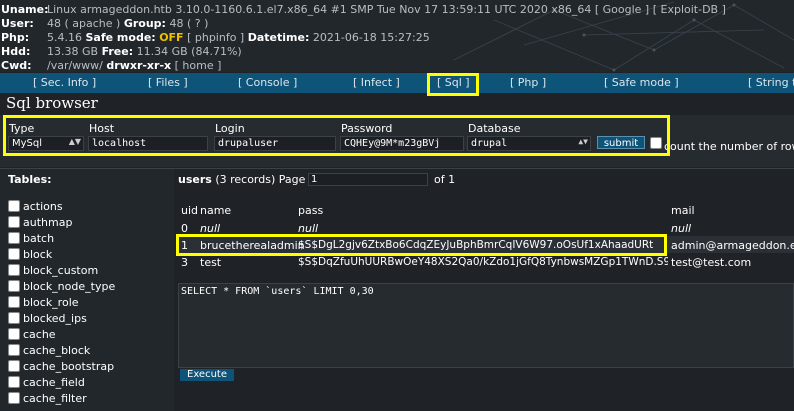  What do you see at coordinates (363, 24) in the screenshot?
I see `user-row: User: 48 ( apache ) Group: 48 ( ? )` at bounding box center [363, 24].